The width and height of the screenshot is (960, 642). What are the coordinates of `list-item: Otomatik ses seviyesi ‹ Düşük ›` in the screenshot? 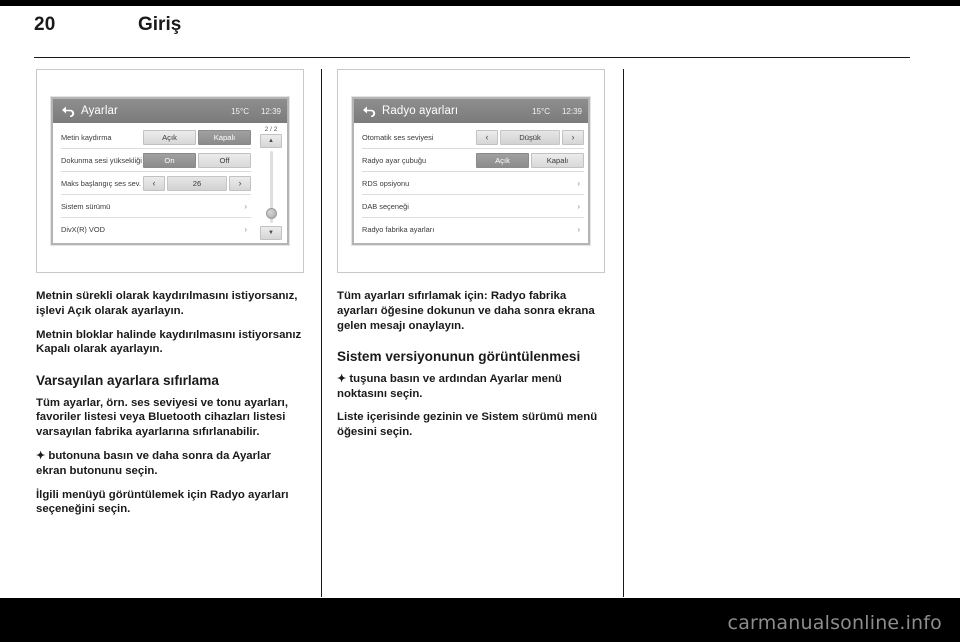 It's located at (473, 137).